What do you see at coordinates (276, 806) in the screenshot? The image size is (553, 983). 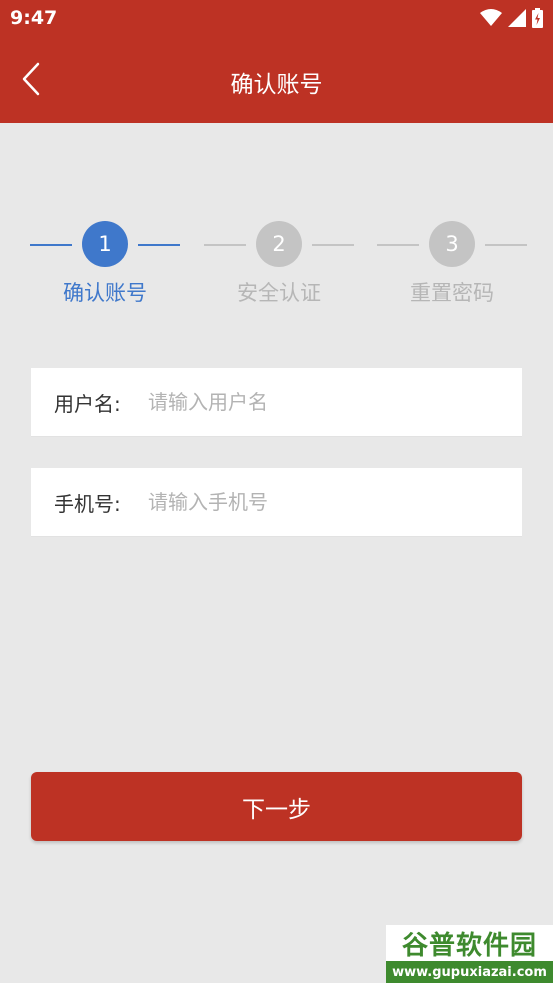 I see `next-step-button: 下一步` at bounding box center [276, 806].